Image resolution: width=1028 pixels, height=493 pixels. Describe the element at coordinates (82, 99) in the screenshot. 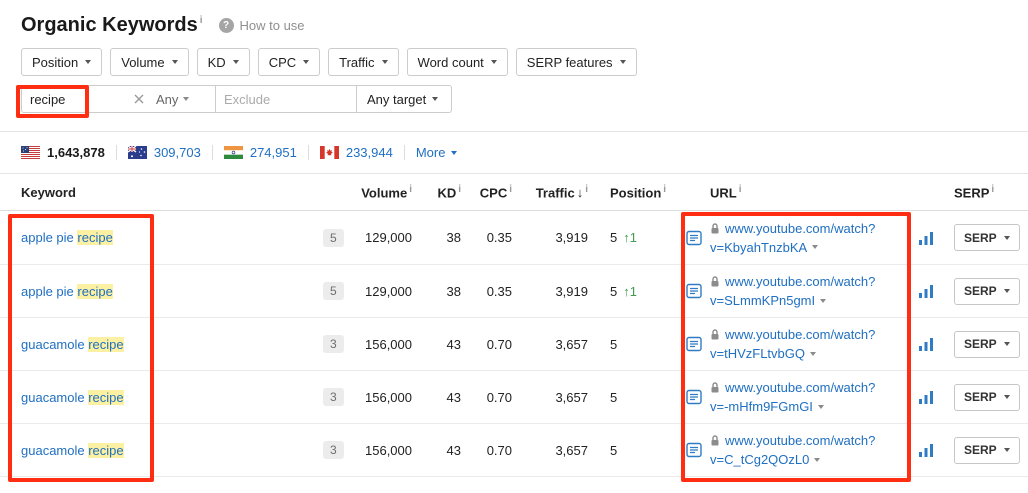

I see `include-keyword-input` at that location.